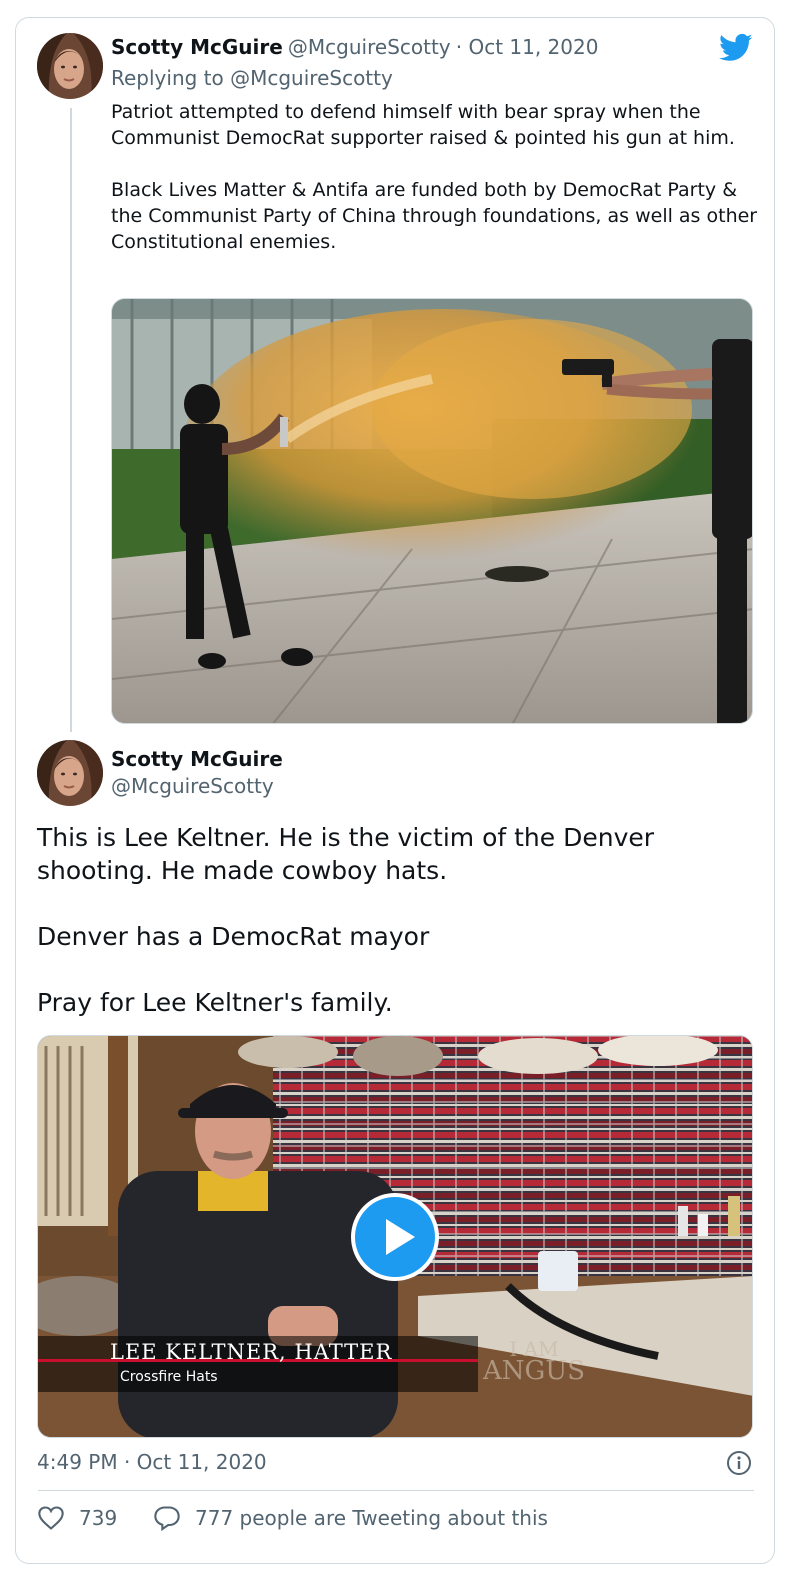  Describe the element at coordinates (71, 420) in the screenshot. I see `thread-line` at that location.